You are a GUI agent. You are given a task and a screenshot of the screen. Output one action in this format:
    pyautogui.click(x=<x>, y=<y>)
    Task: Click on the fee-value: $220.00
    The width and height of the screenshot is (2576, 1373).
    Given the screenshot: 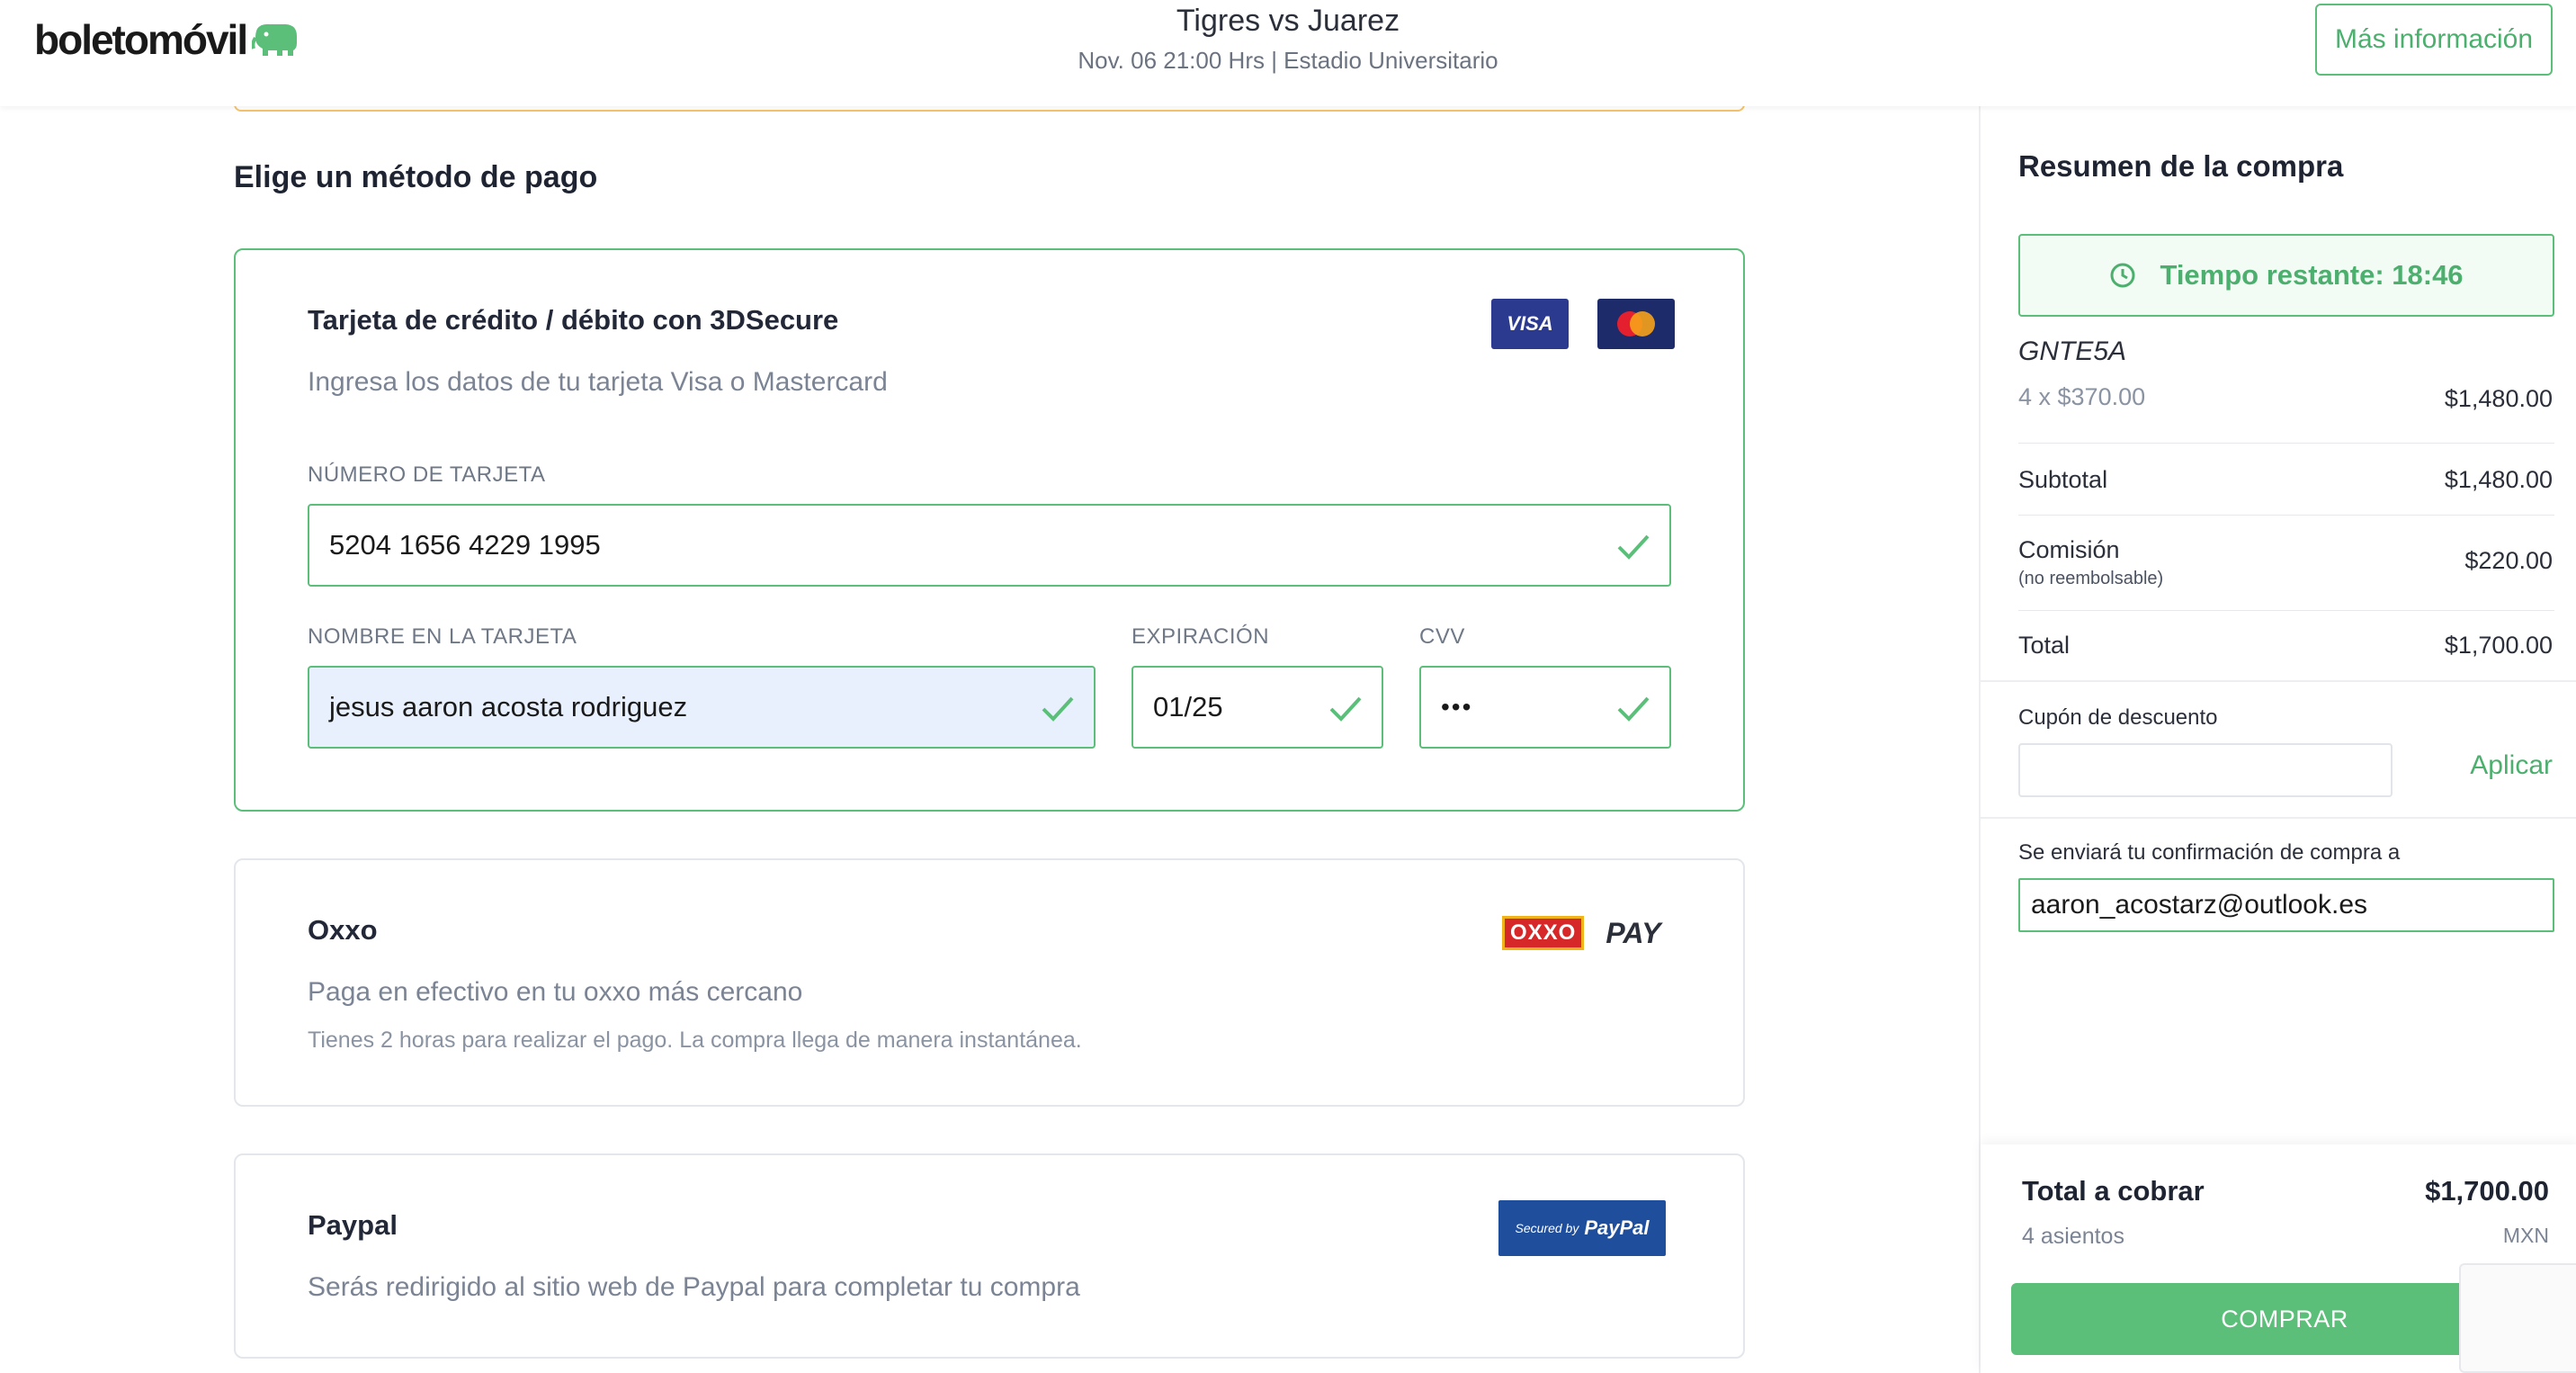 What is the action you would take?
    pyautogui.click(x=2508, y=560)
    